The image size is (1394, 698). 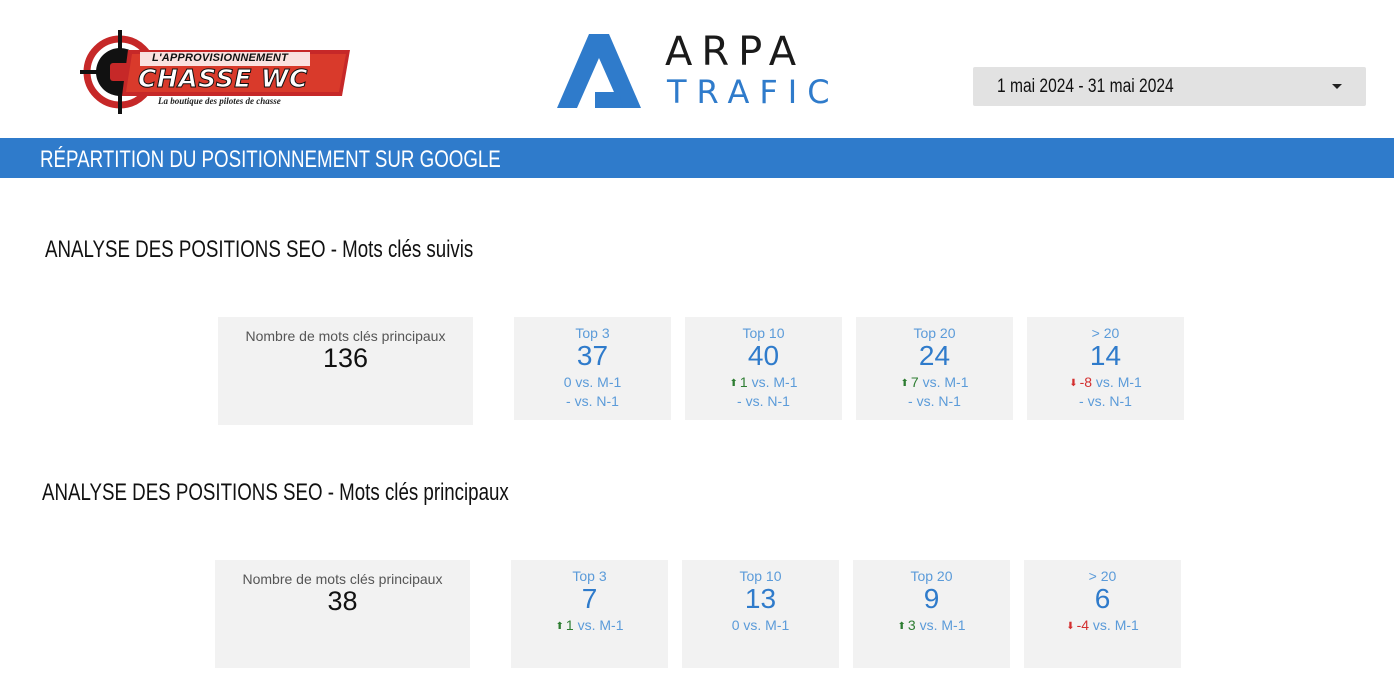 I want to click on total-keywords-card: Nombre de mots clés principaux 136, so click(x=345, y=371).